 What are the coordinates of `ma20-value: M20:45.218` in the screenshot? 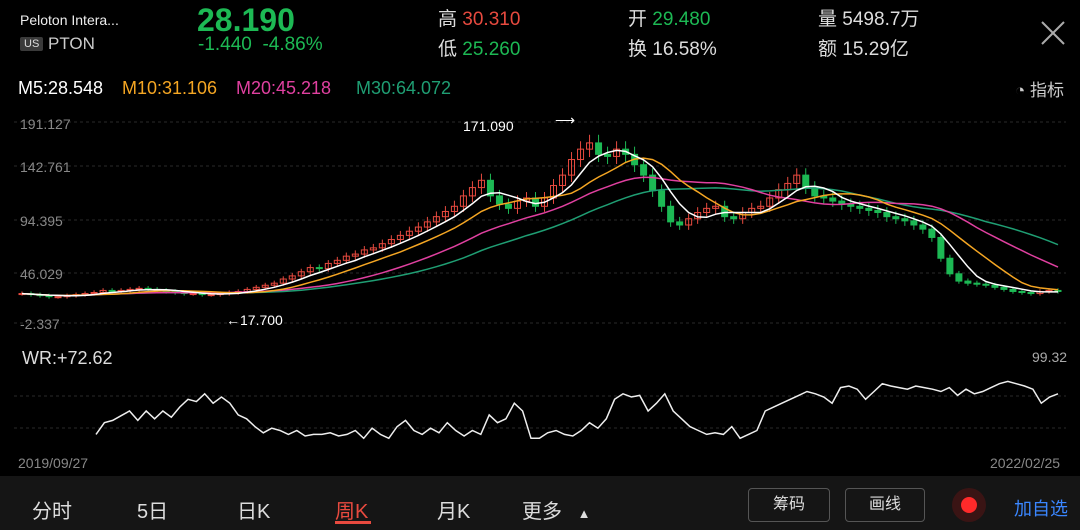 It's located at (284, 88).